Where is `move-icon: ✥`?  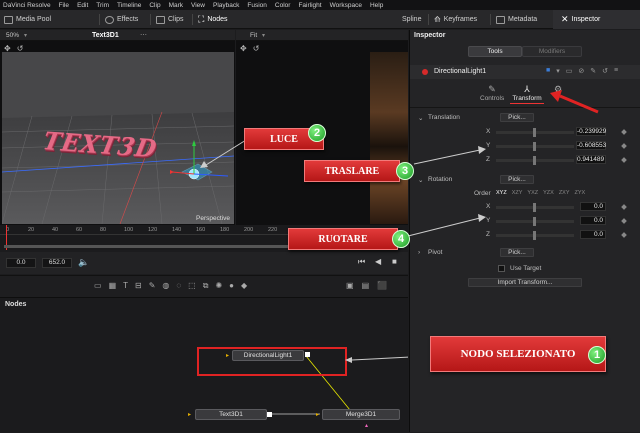
move-icon: ✥ is located at coordinates (243, 48).